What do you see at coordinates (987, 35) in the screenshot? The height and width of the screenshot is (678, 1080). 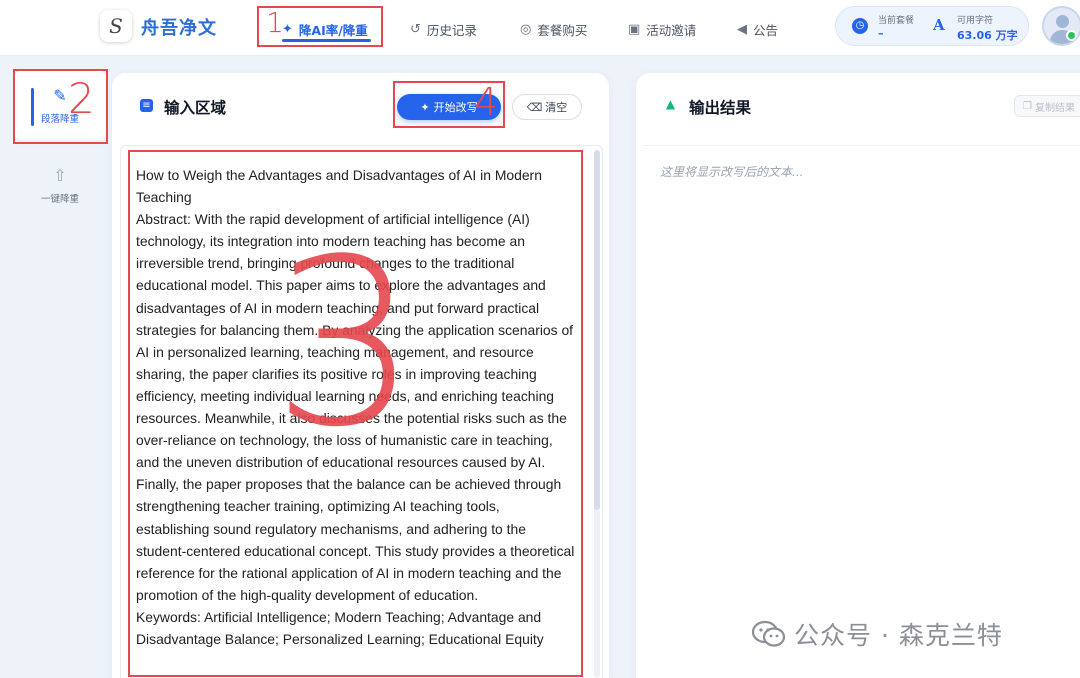 I see `available-chars-value: 63.06 万字` at bounding box center [987, 35].